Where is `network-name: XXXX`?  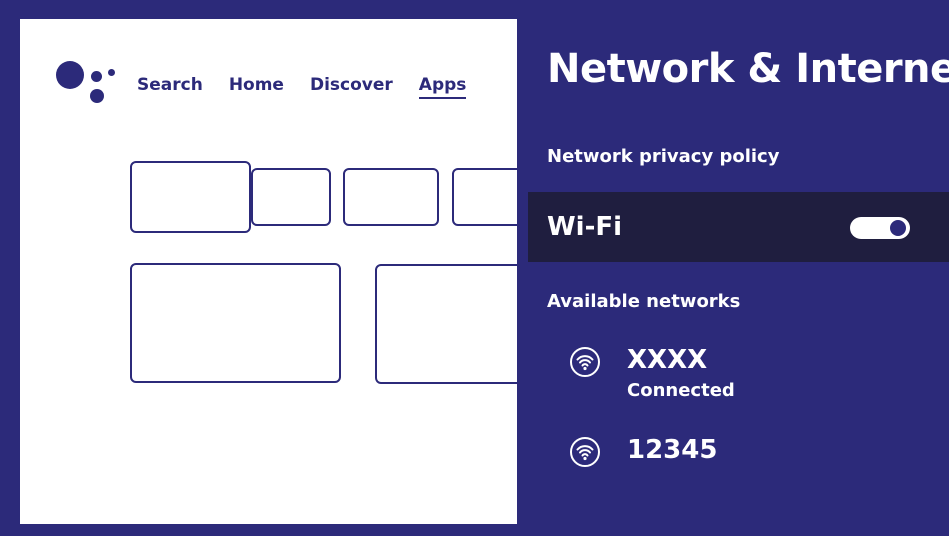 network-name: XXXX is located at coordinates (667, 360).